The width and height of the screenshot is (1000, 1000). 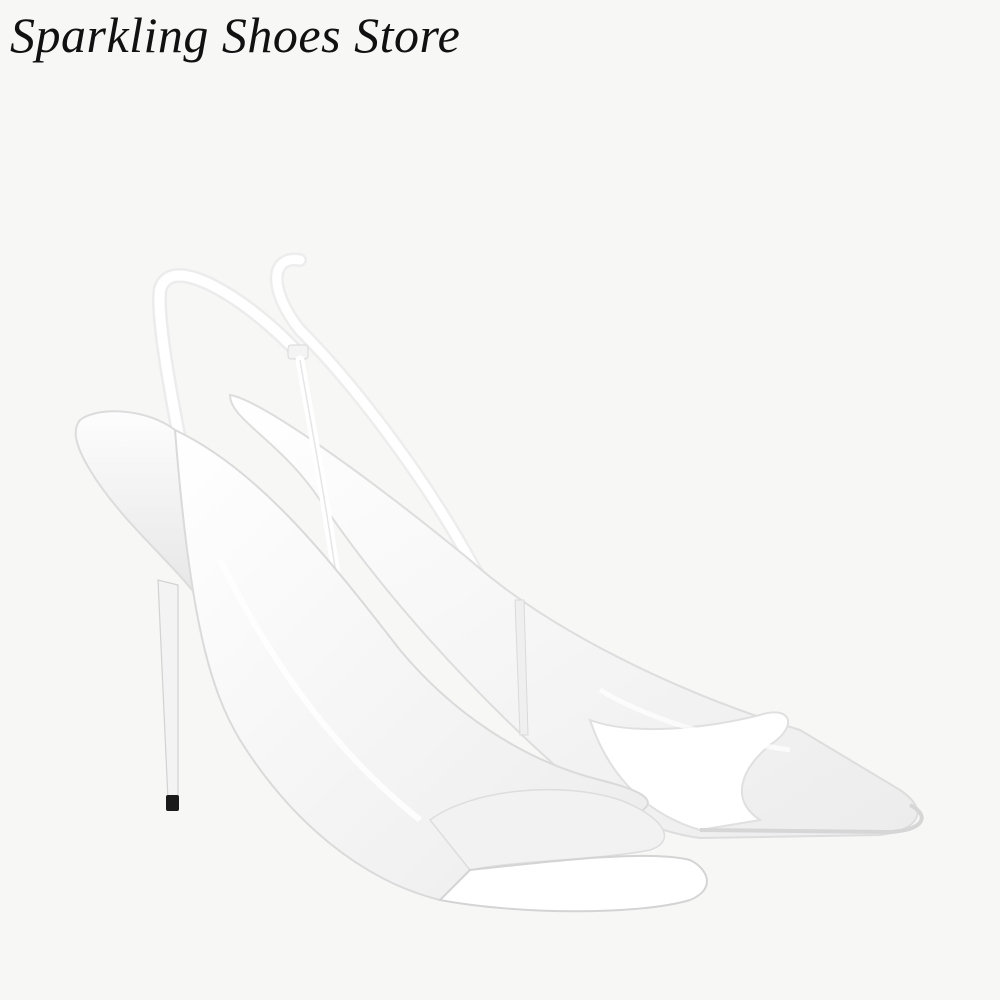 What do you see at coordinates (172, 803) in the screenshot?
I see `heel-tip` at bounding box center [172, 803].